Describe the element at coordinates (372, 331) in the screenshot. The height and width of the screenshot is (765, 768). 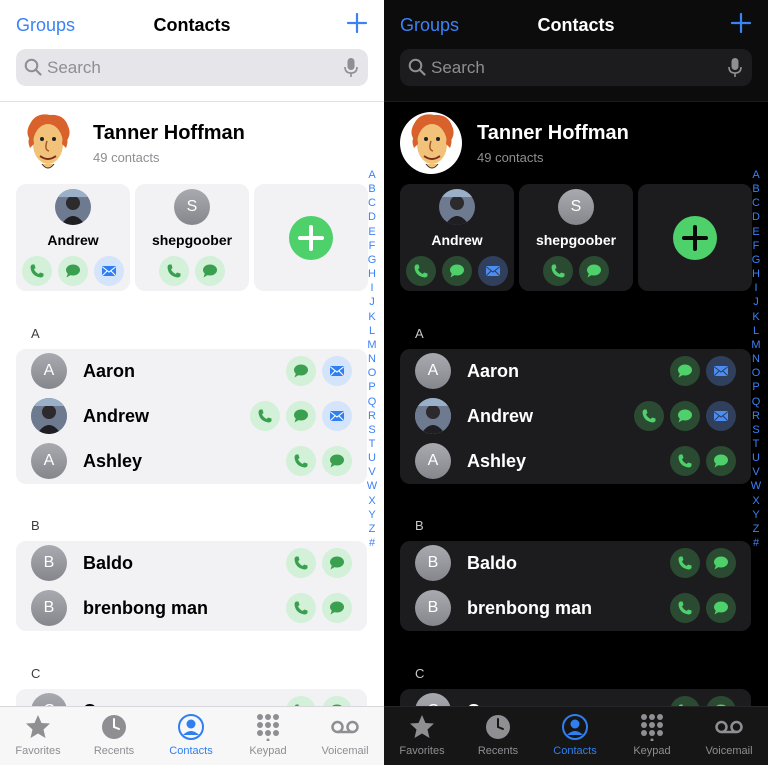
I see `index-letter: L` at that location.